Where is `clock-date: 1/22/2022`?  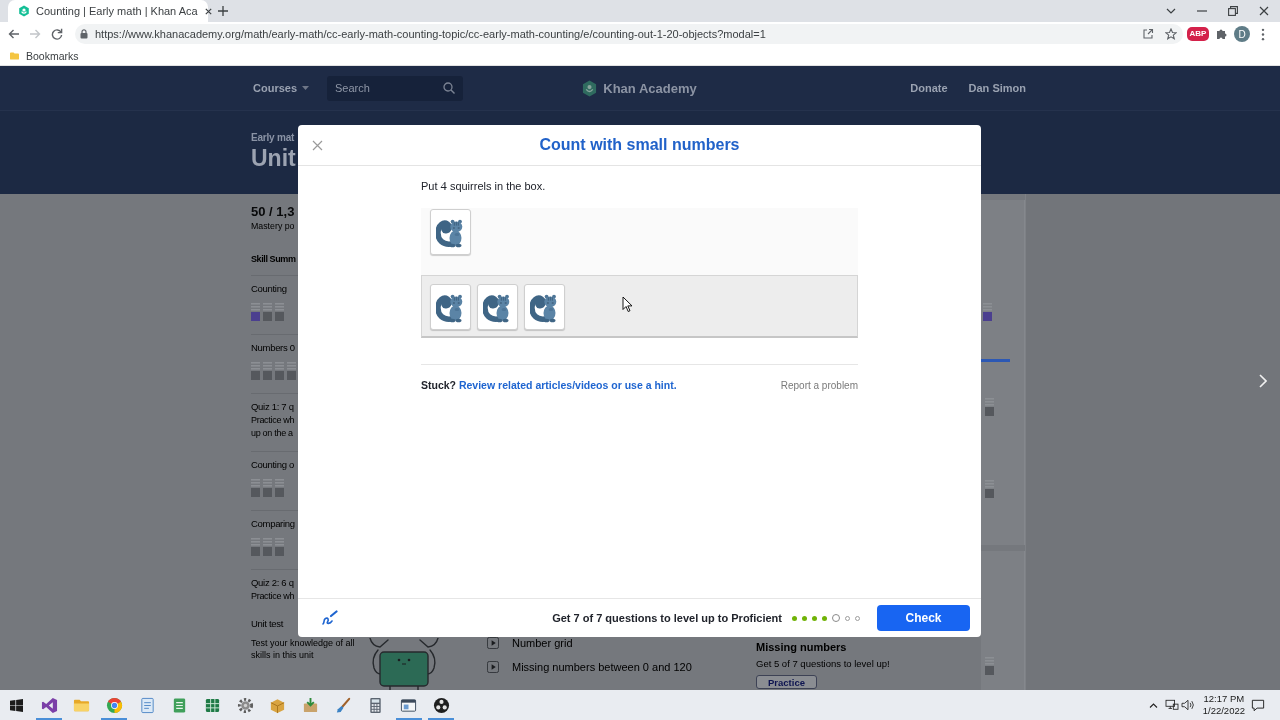
clock-date: 1/22/2022 is located at coordinates (1223, 711).